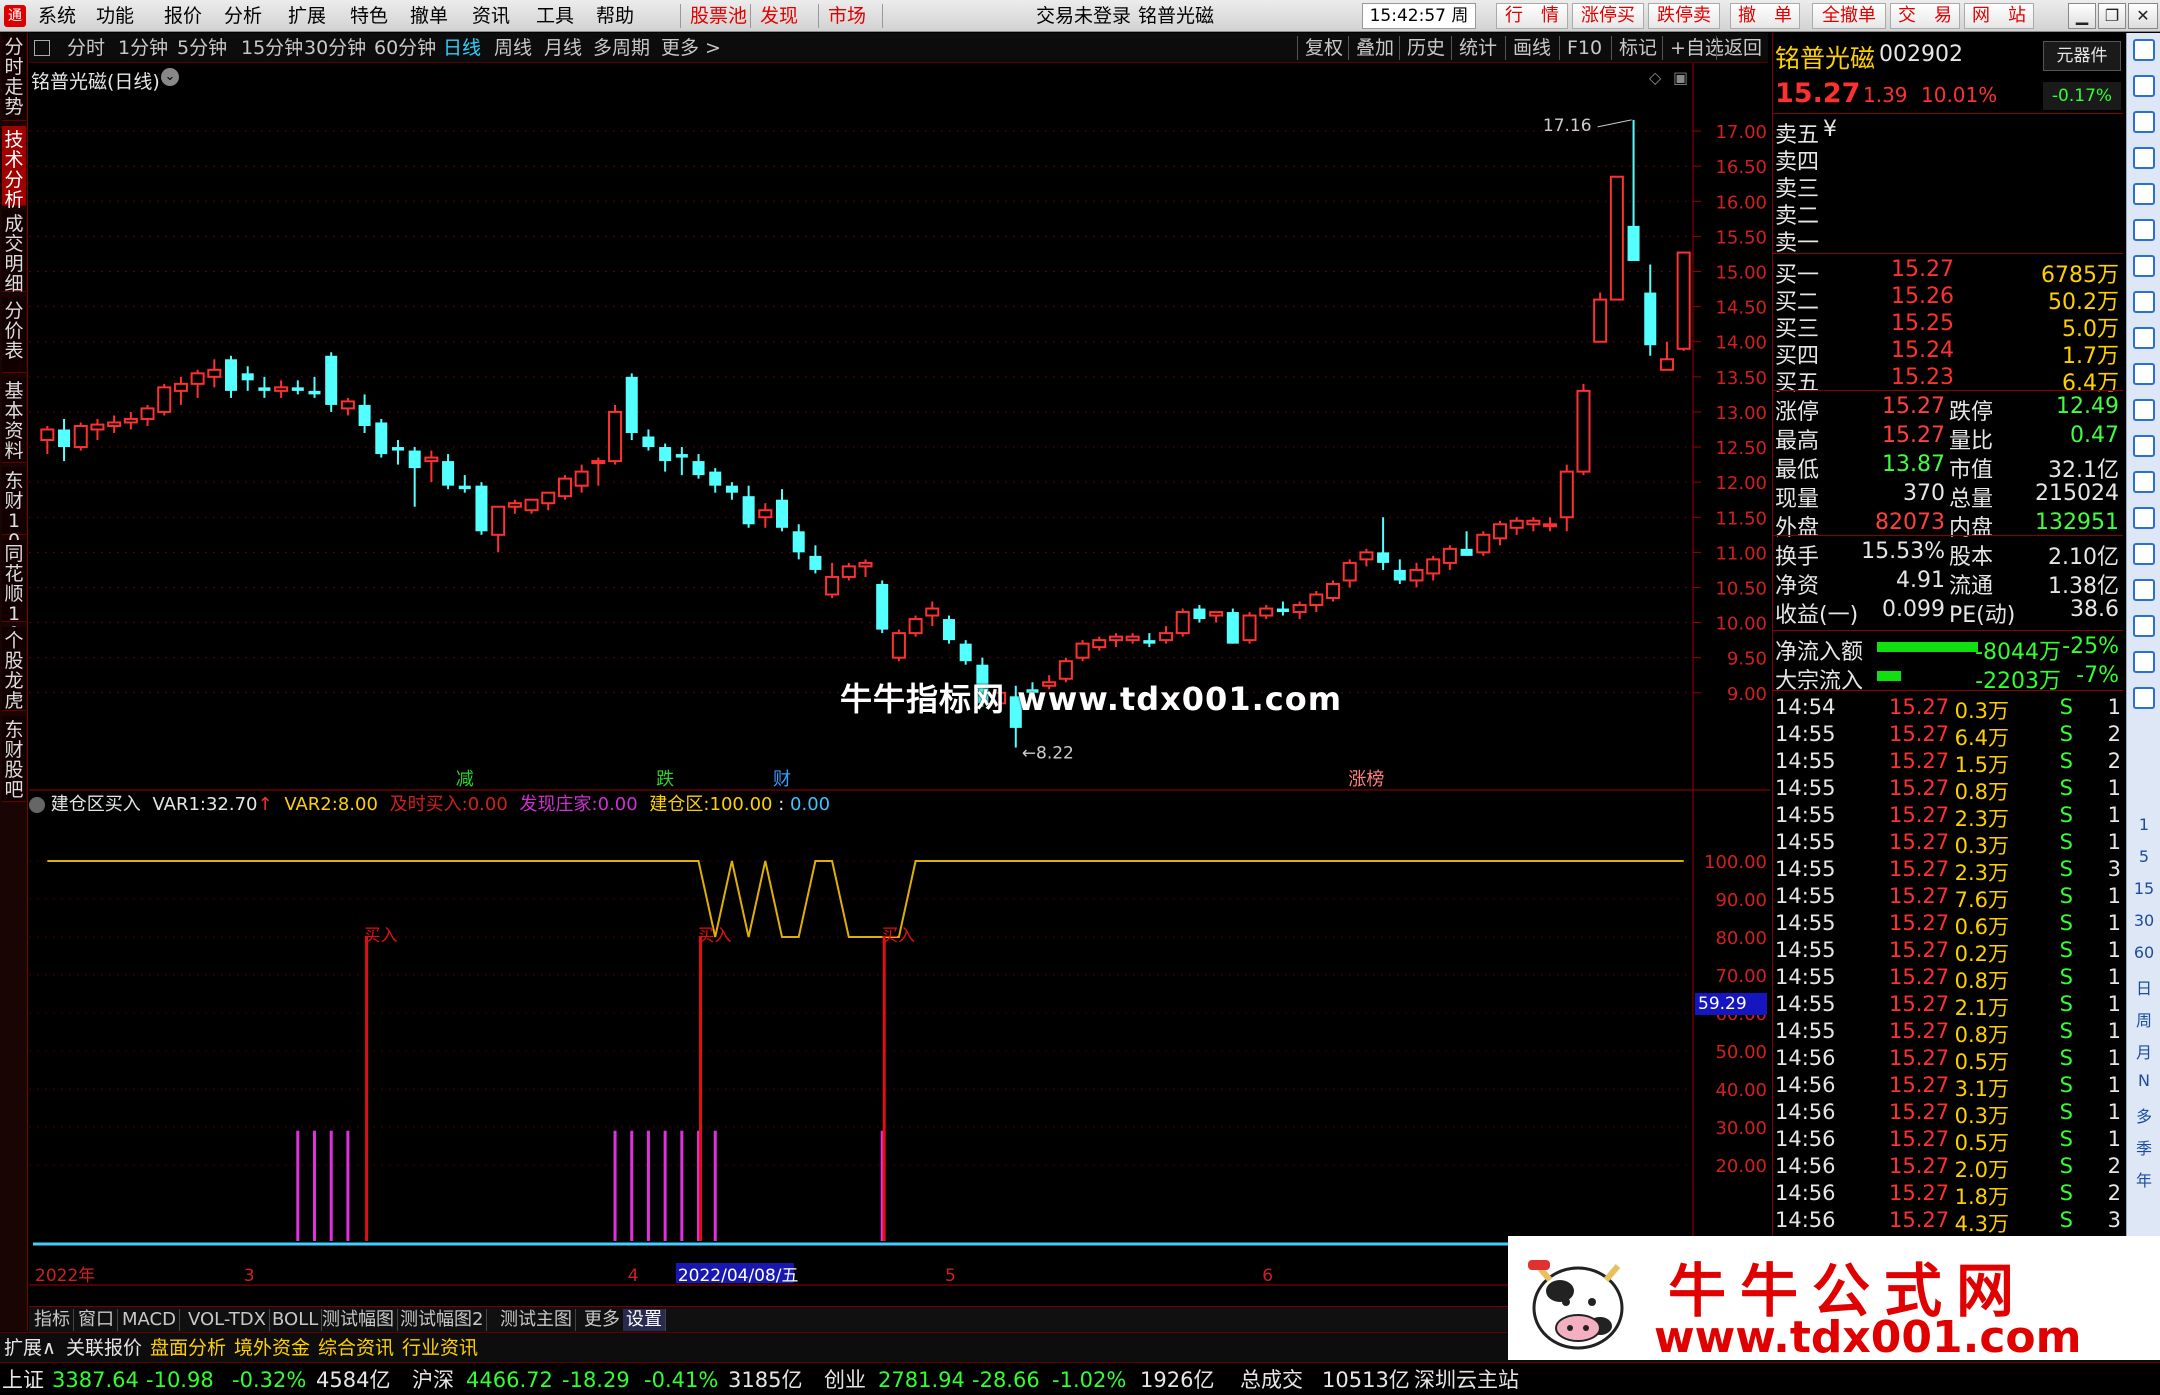 Image resolution: width=2160 pixels, height=1395 pixels. What do you see at coordinates (1655, 77) in the screenshot?
I see `diamond-icon: ◇` at bounding box center [1655, 77].